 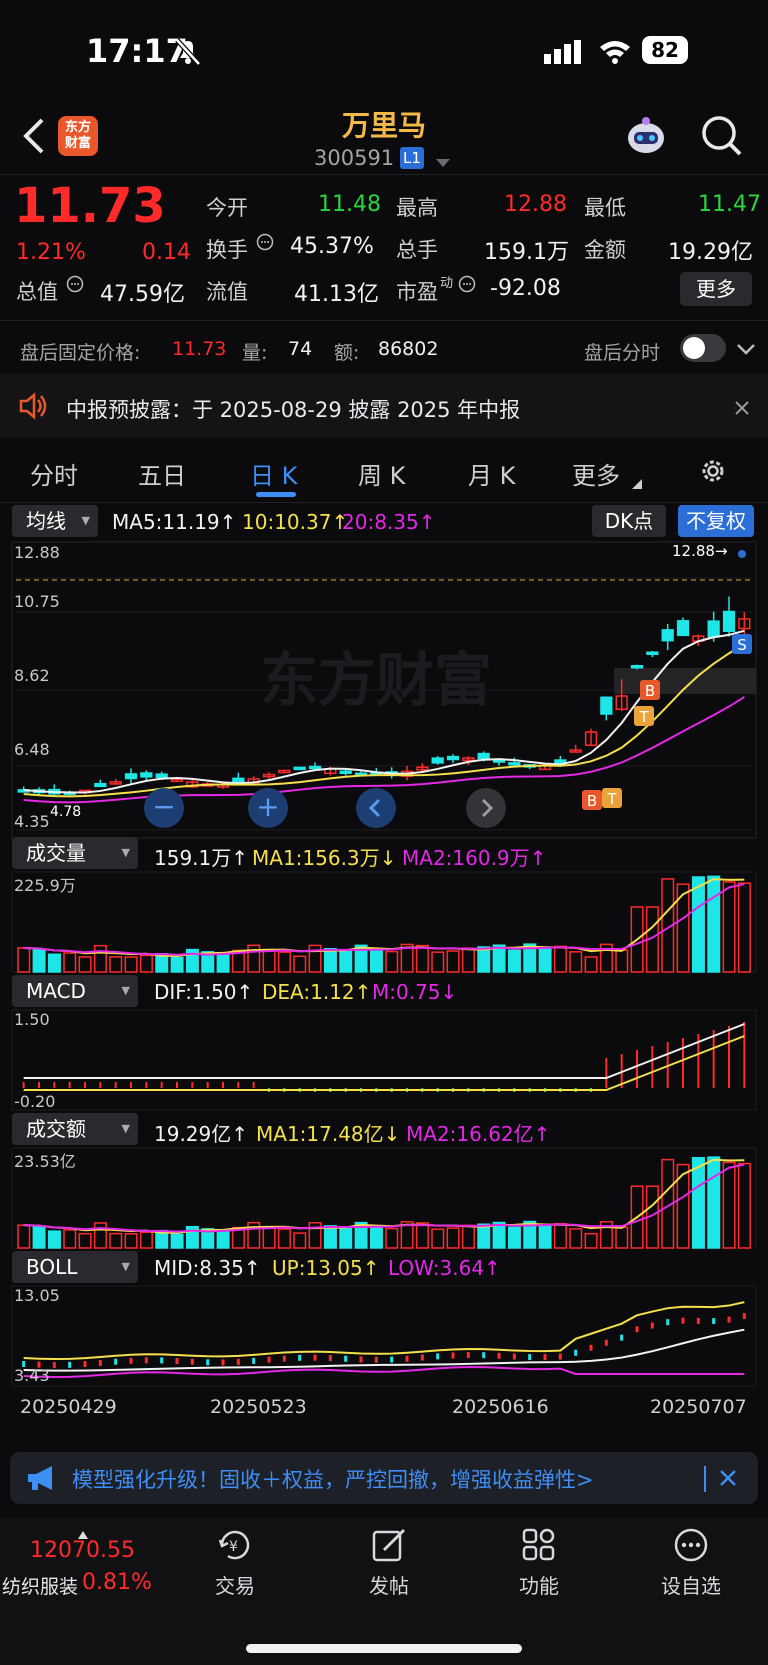 I want to click on unadjusted-button: 不复权, so click(x=716, y=521).